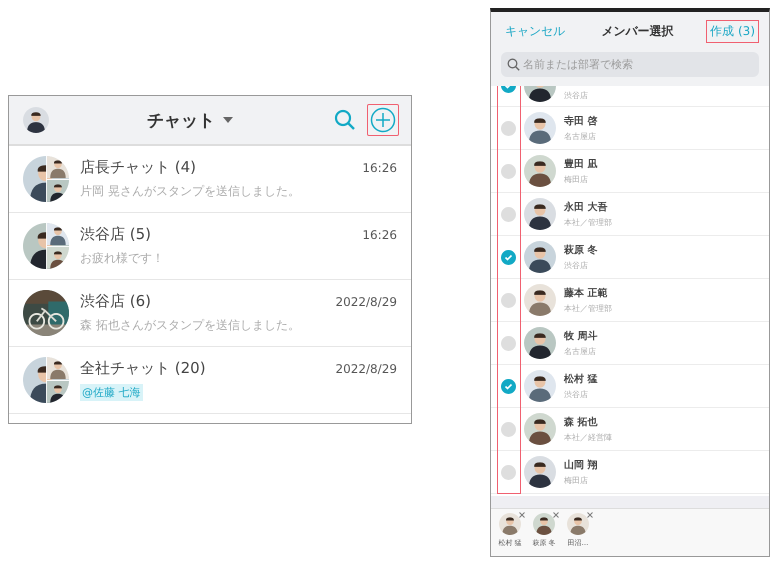 This screenshot has width=782, height=569. What do you see at coordinates (630, 257) in the screenshot?
I see `member-row: 萩原 冬 渋谷店` at bounding box center [630, 257].